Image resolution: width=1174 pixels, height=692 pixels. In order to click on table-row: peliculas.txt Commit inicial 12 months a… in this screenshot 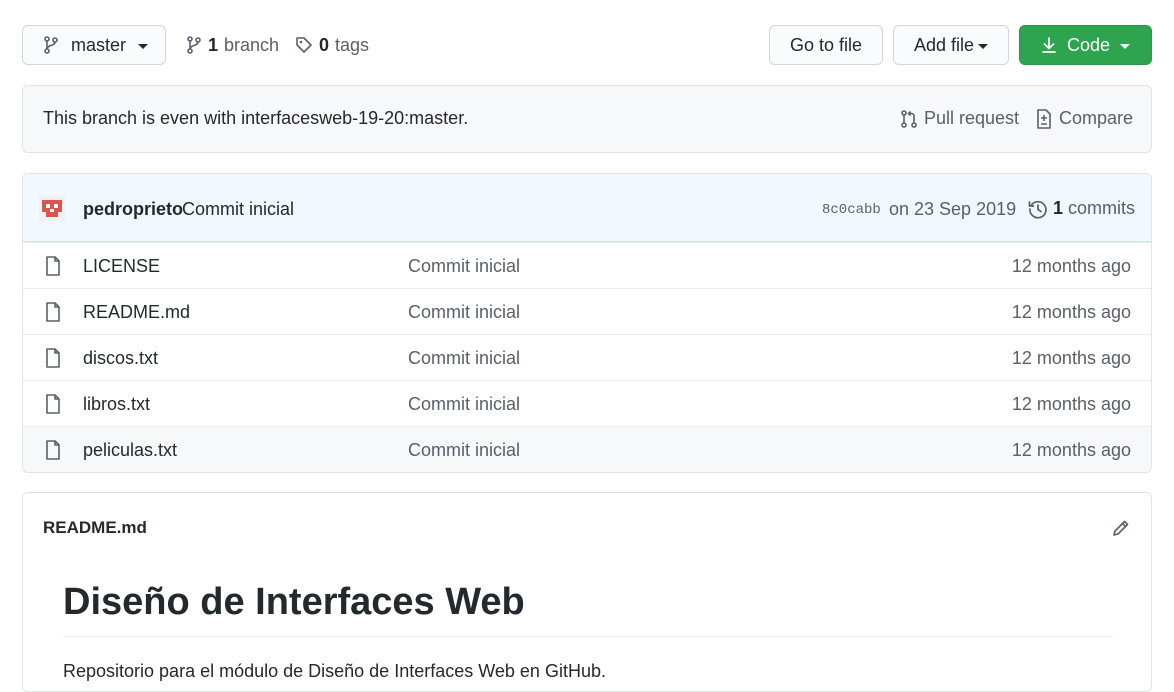, I will do `click(587, 449)`.